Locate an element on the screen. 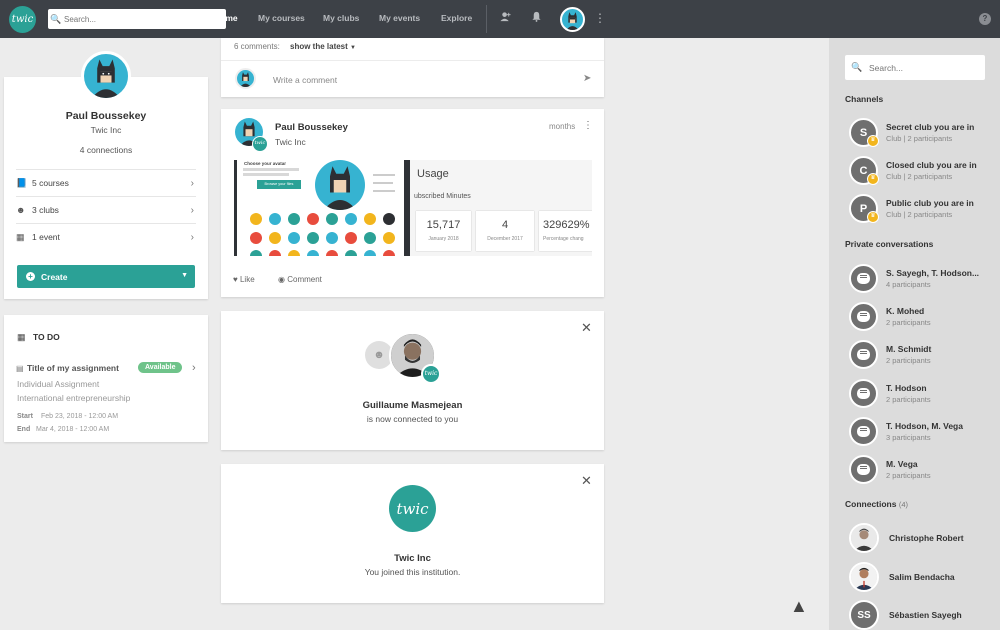  connection-item: Salim Bendacha is located at coordinates (920, 579).